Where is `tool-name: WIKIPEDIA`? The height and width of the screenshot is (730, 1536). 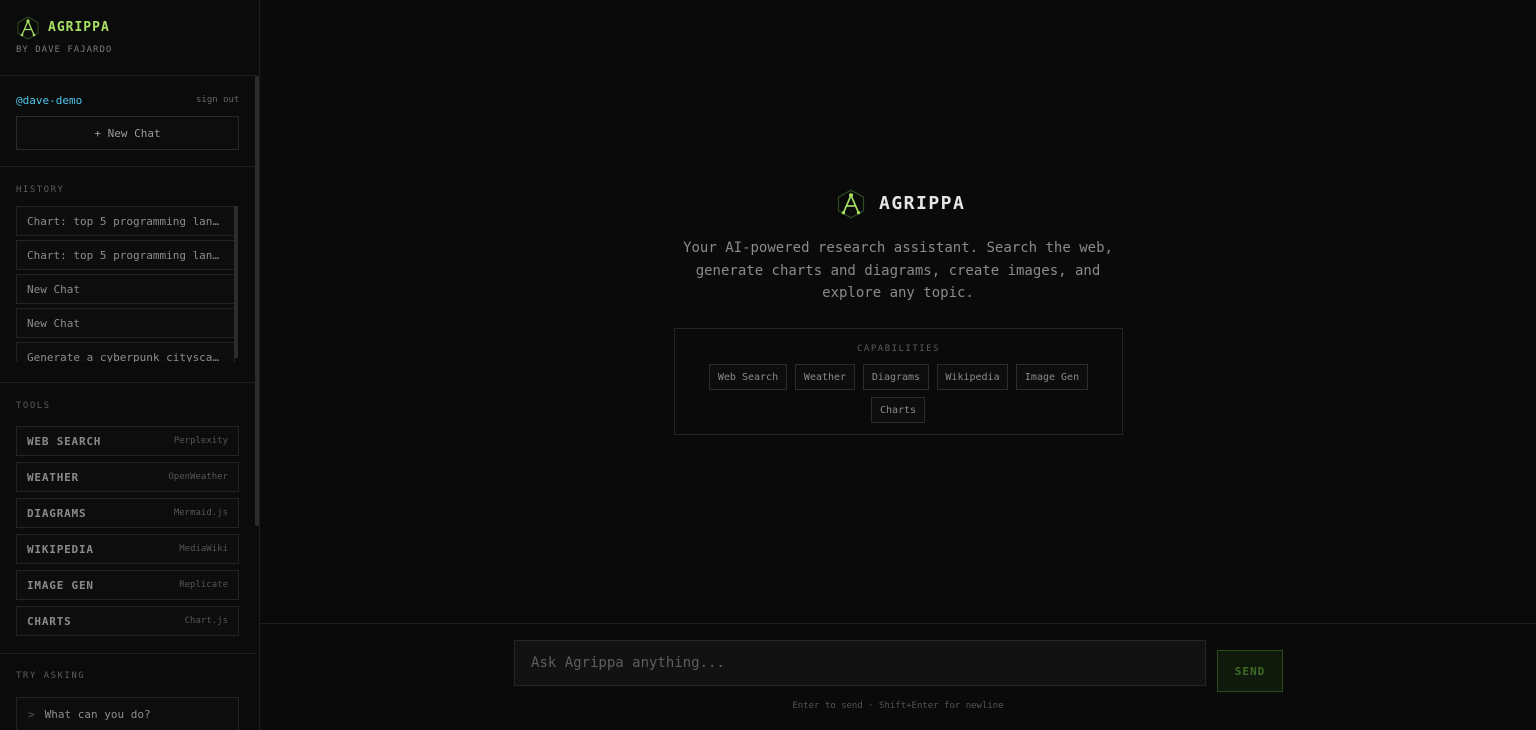
tool-name: WIKIPEDIA is located at coordinates (60, 549).